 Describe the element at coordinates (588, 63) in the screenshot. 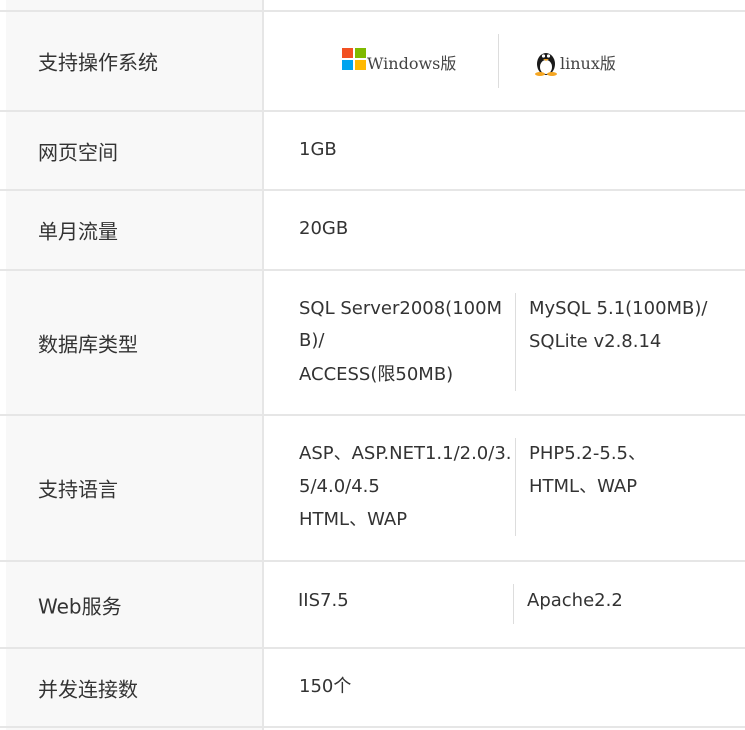

I see `linux-version-label: linux版` at that location.